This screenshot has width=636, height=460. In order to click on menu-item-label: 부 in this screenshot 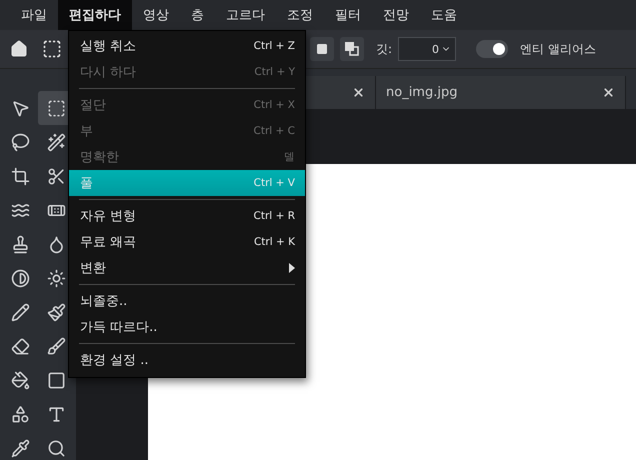, I will do `click(86, 131)`.